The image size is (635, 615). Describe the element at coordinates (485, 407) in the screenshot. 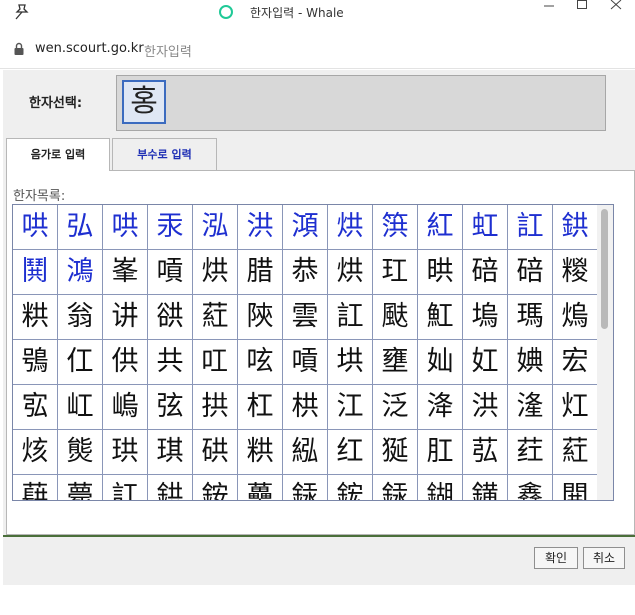

I see `hanja-cell: 洪` at that location.